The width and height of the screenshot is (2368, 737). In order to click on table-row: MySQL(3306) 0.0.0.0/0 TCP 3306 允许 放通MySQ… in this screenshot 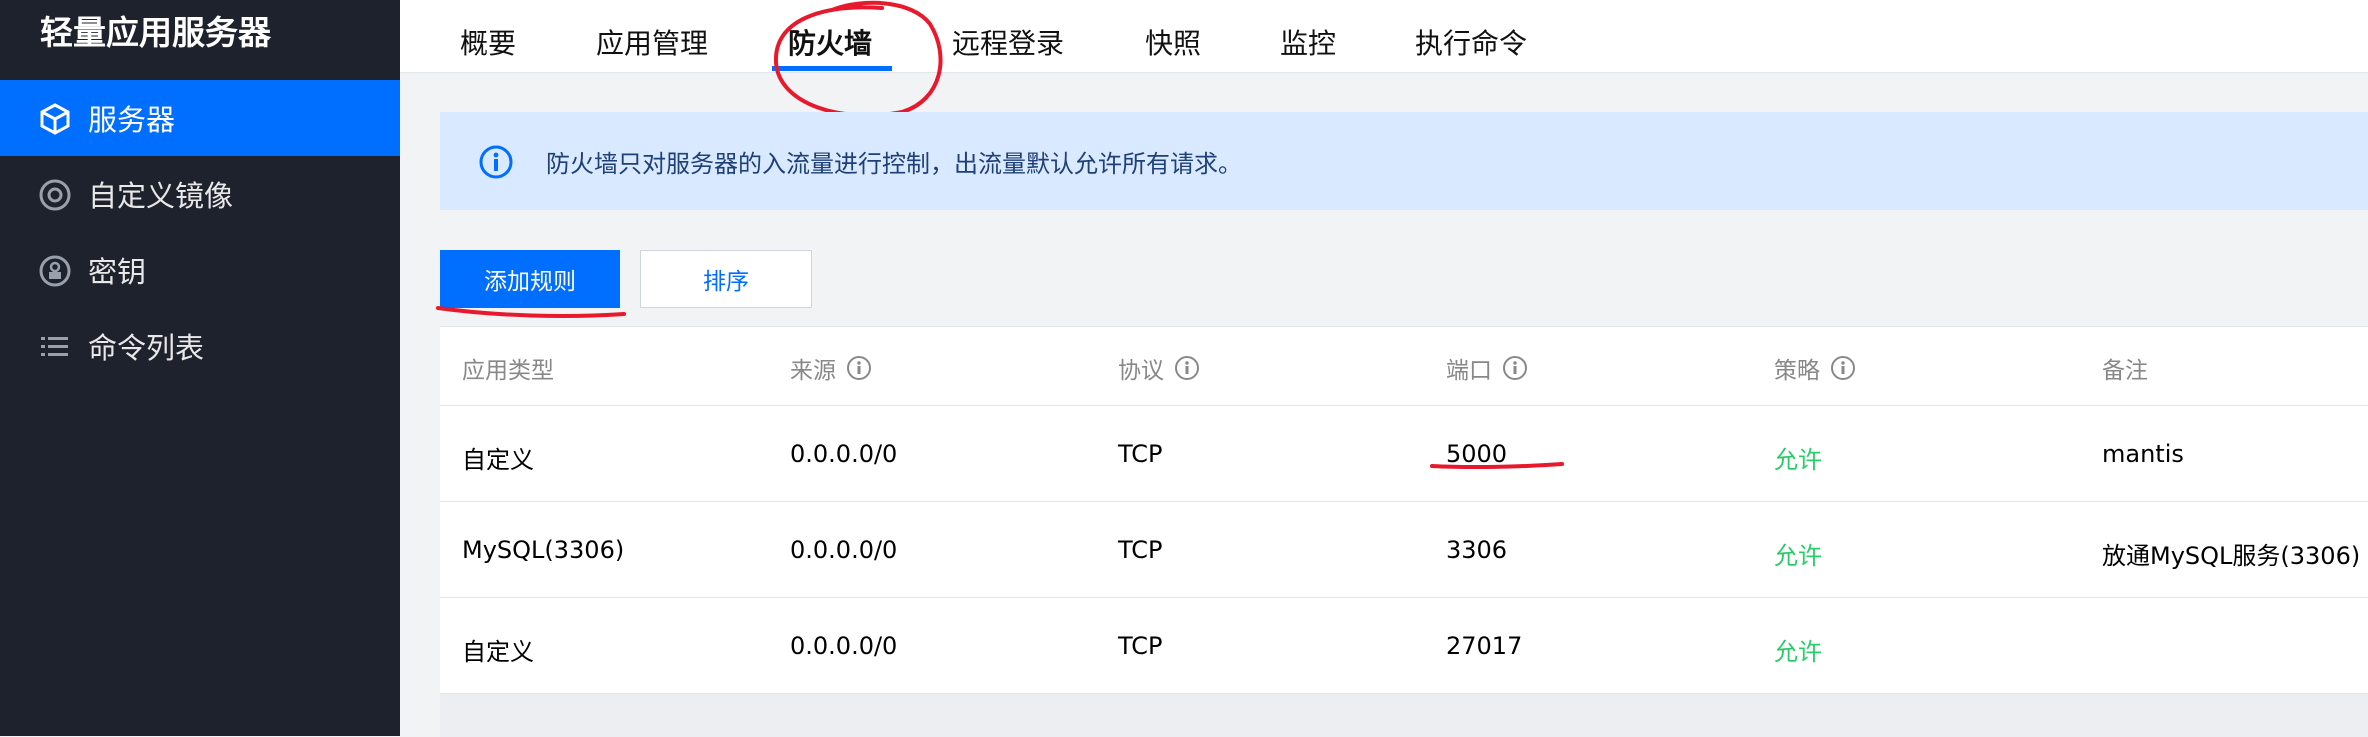, I will do `click(1404, 550)`.